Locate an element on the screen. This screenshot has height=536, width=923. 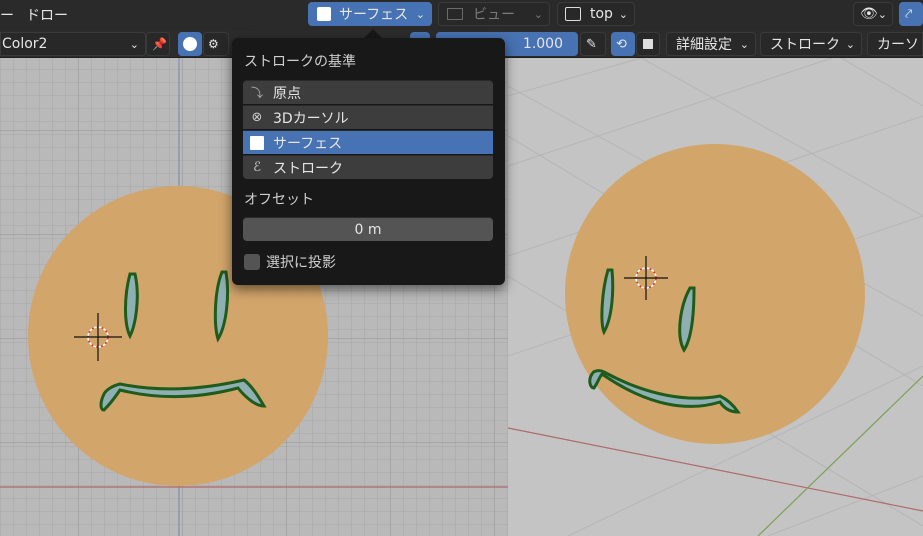
visibility-dropdown: 👁 ⌄ is located at coordinates (873, 14).